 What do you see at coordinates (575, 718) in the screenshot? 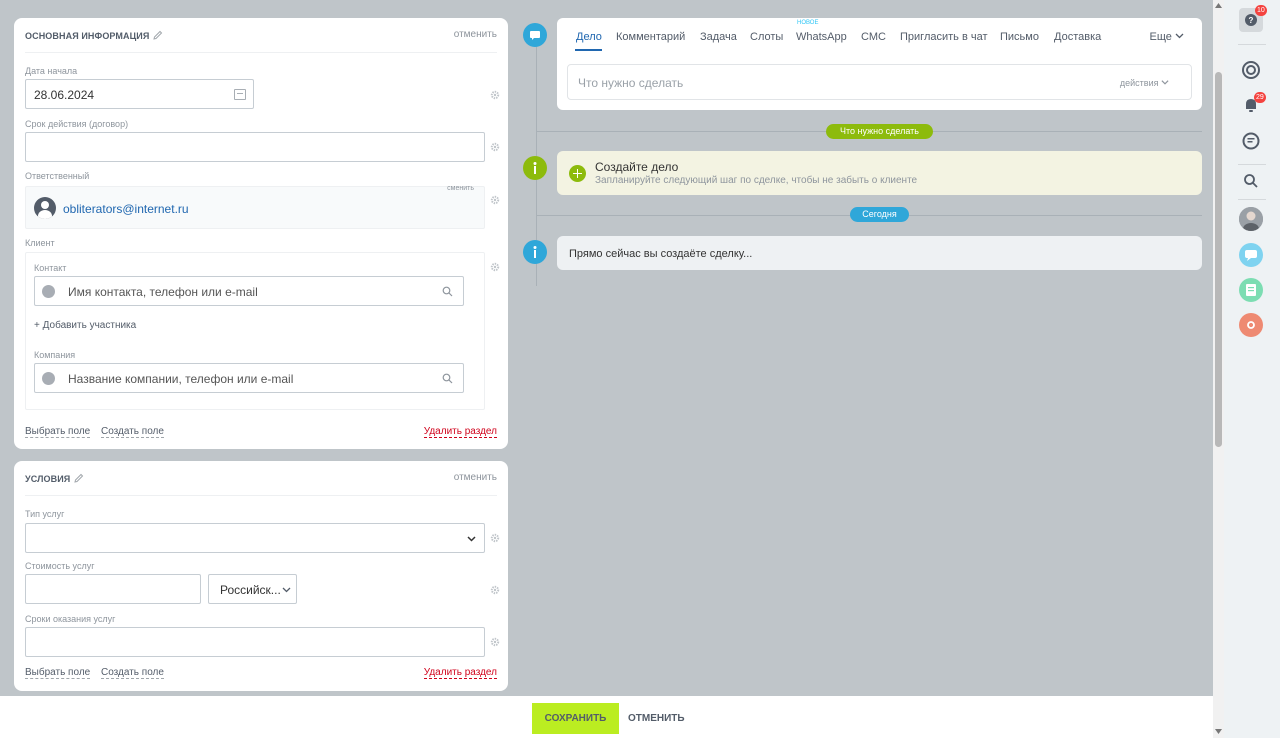
I see `save-button: СОХРАНИТЬ` at bounding box center [575, 718].